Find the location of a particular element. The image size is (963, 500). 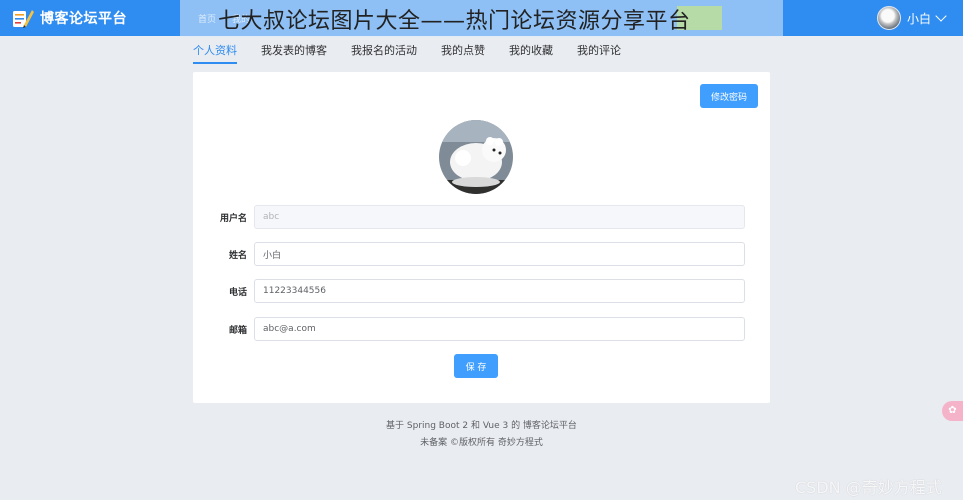

email-row: 邮箱 is located at coordinates (479, 329).